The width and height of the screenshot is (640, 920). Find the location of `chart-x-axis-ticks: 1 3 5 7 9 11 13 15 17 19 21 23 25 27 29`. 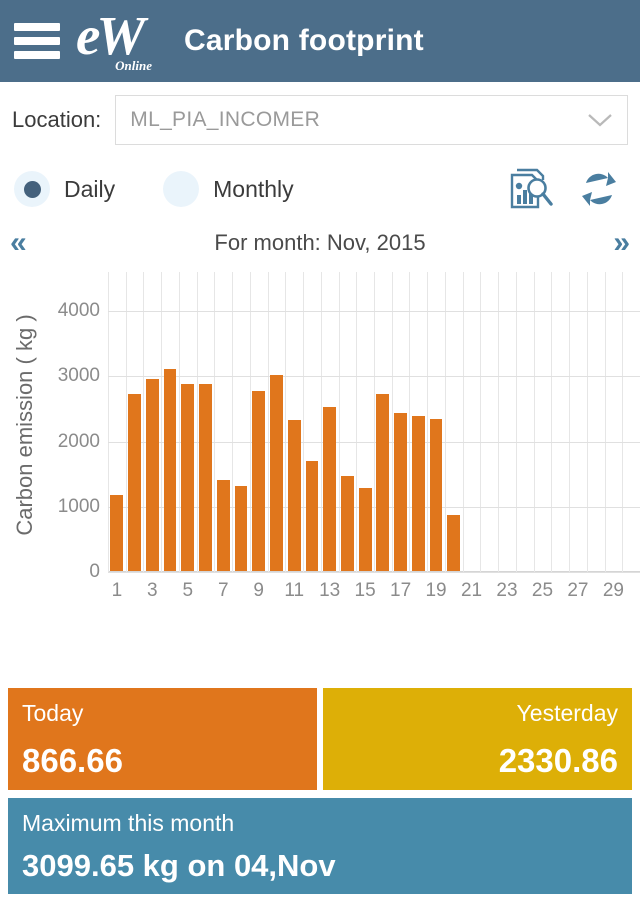

chart-x-axis-ticks: 1 3 5 7 9 11 13 15 17 19 21 23 25 27 29 is located at coordinates (374, 595).